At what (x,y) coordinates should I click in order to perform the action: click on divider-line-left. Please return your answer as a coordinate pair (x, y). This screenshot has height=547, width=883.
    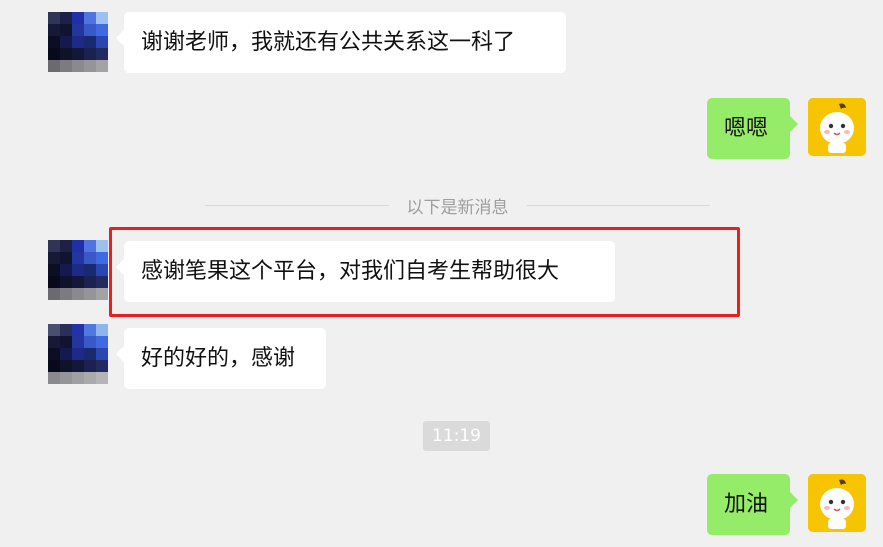
    Looking at the image, I should click on (297, 205).